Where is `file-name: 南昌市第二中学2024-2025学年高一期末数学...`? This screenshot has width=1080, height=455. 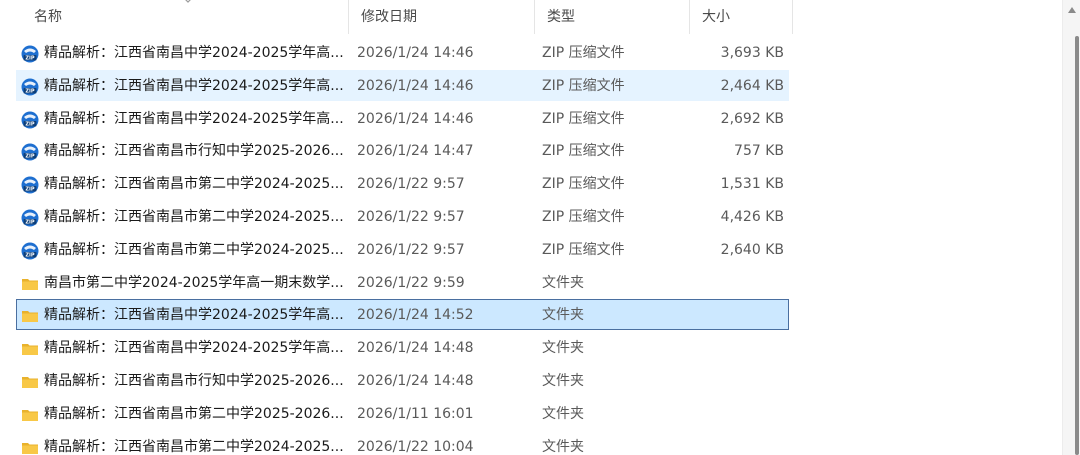 file-name: 南昌市第二中学2024-2025学年高一期末数学... is located at coordinates (194, 282).